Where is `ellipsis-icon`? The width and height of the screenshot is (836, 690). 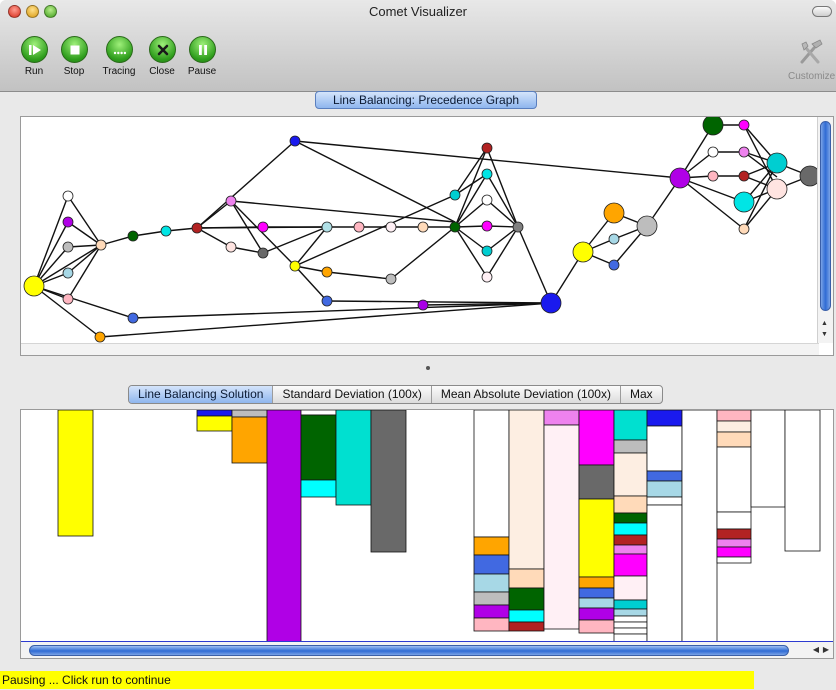
ellipsis-icon is located at coordinates (119, 49).